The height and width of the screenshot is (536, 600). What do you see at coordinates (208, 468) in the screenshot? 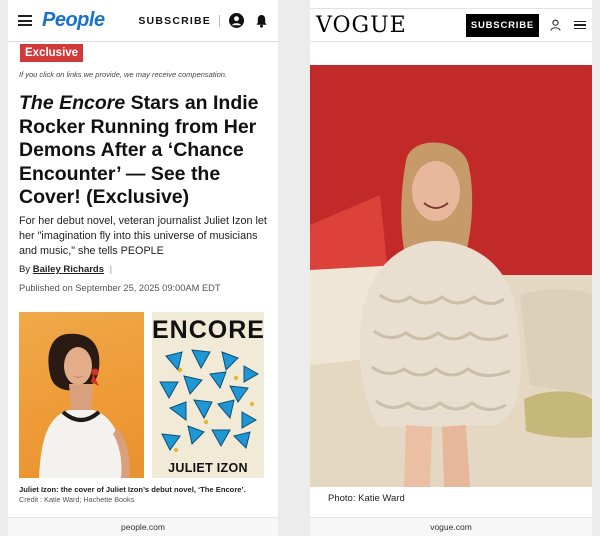
I see `book-cover-author: JULIET IZON` at bounding box center [208, 468].